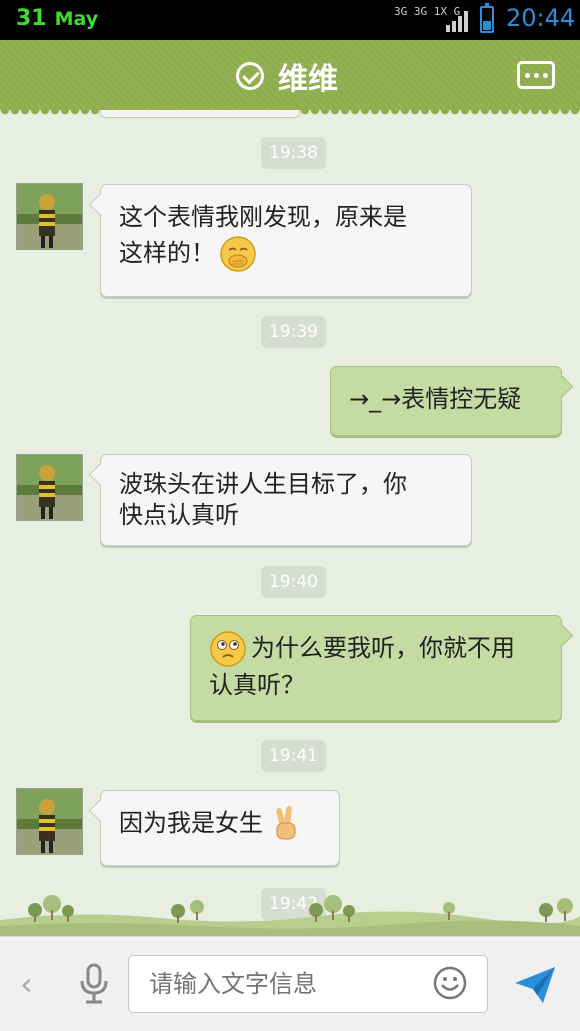 This screenshot has width=580, height=1031. I want to click on more-dots-icon, so click(527, 75).